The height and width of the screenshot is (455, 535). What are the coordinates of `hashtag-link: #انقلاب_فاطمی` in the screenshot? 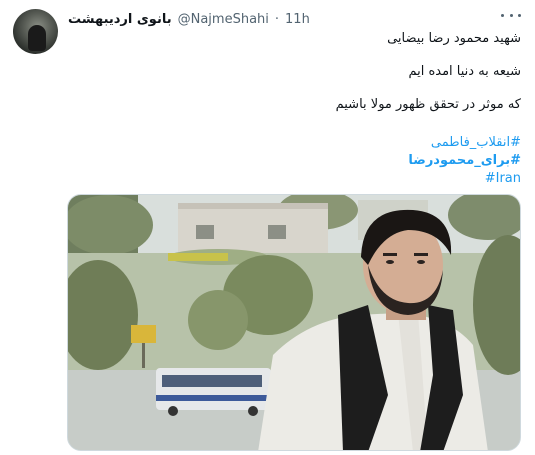 It's located at (476, 143).